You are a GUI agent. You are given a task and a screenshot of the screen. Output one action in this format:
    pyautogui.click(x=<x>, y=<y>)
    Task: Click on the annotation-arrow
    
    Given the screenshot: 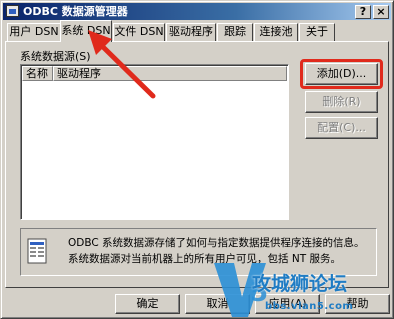 What is the action you would take?
    pyautogui.click(x=122, y=64)
    